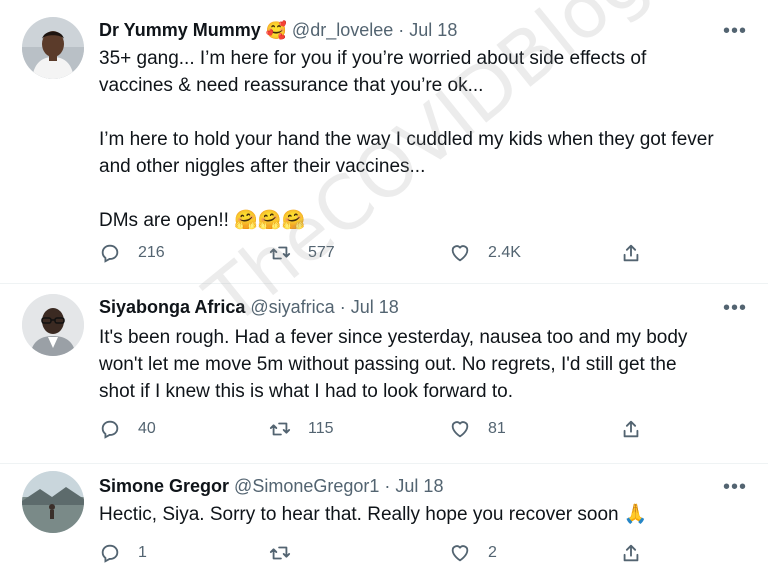 The image size is (768, 585). I want to click on reply-button: 1, so click(123, 553).